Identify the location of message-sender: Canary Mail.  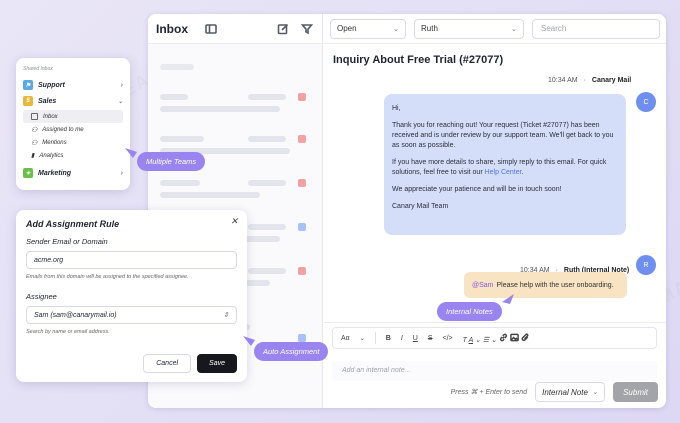
(611, 80).